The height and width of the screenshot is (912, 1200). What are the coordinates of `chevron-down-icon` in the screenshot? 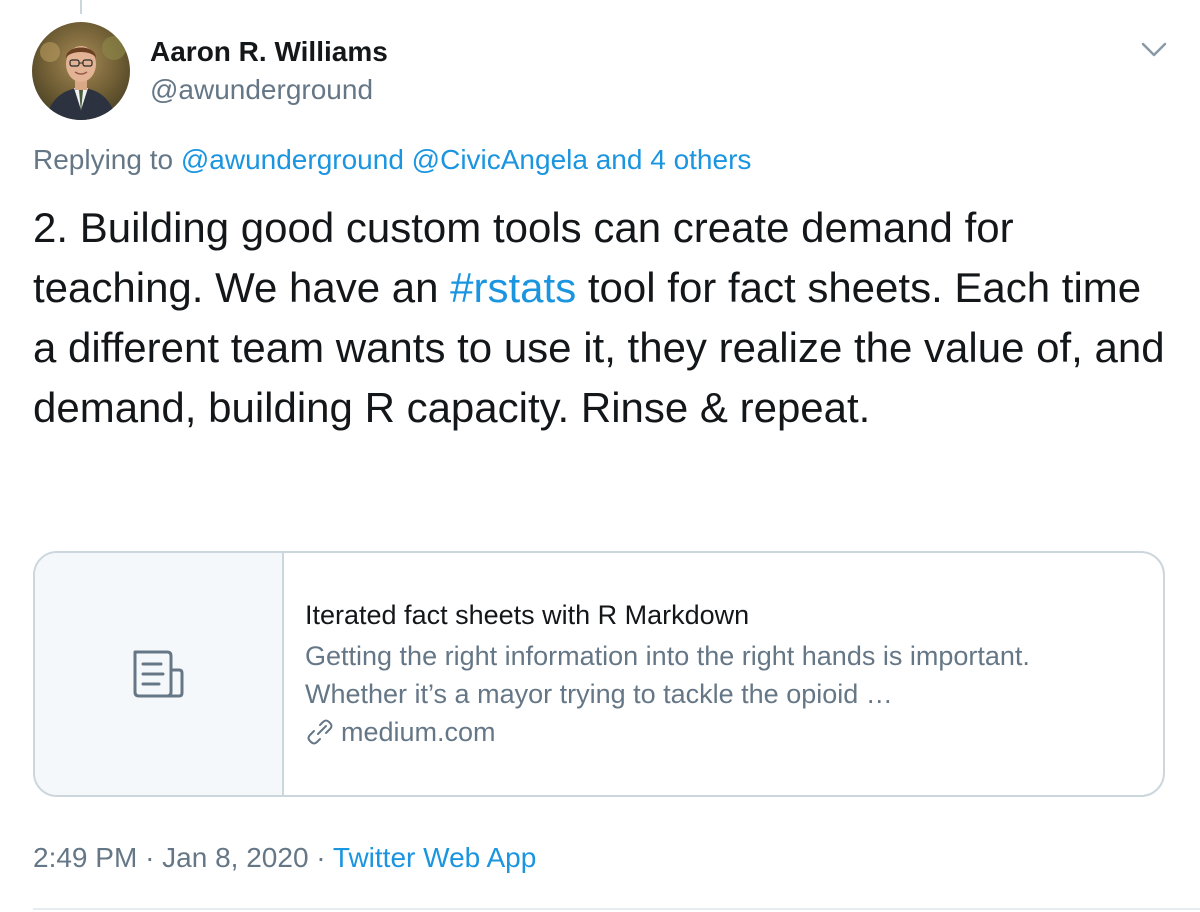 It's located at (1154, 49).